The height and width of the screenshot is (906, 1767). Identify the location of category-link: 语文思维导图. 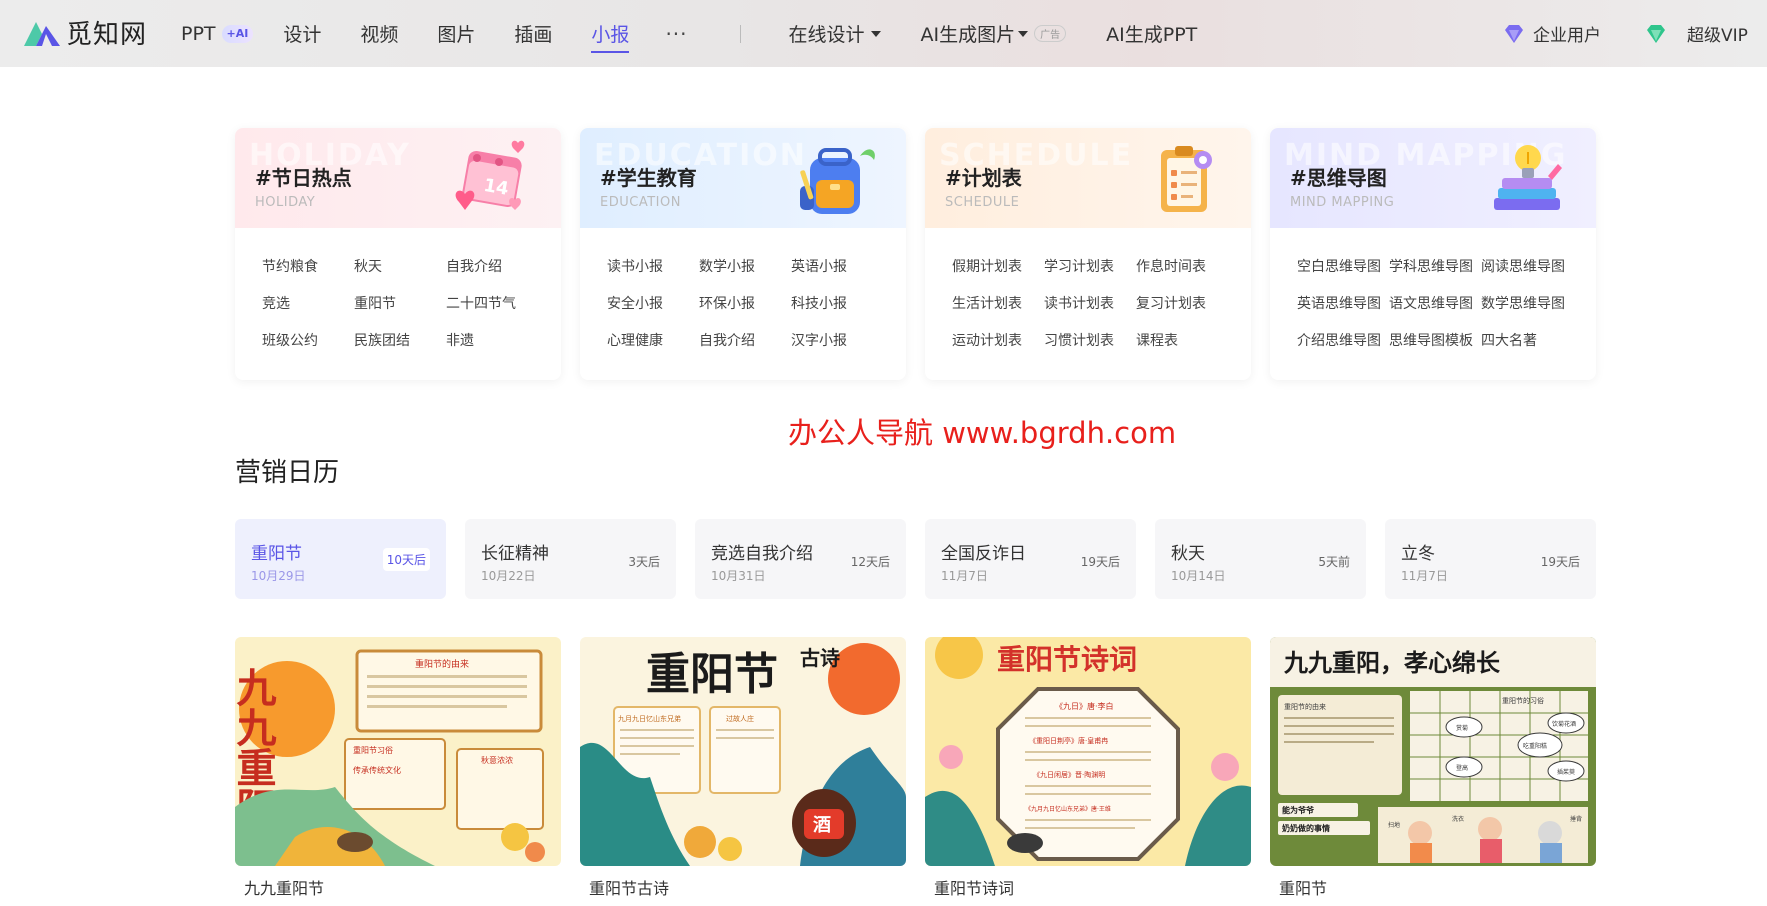
(1435, 302).